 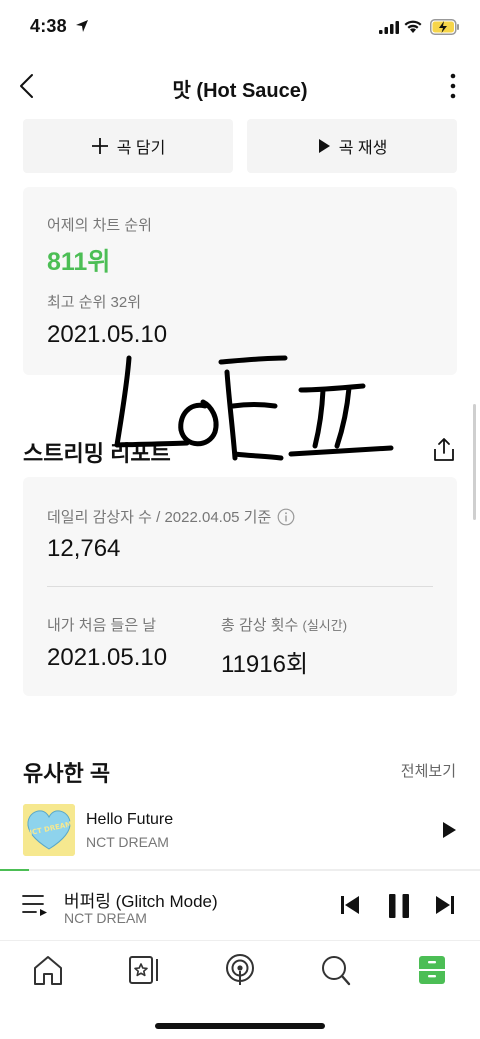 What do you see at coordinates (453, 86) in the screenshot?
I see `more-options-button` at bounding box center [453, 86].